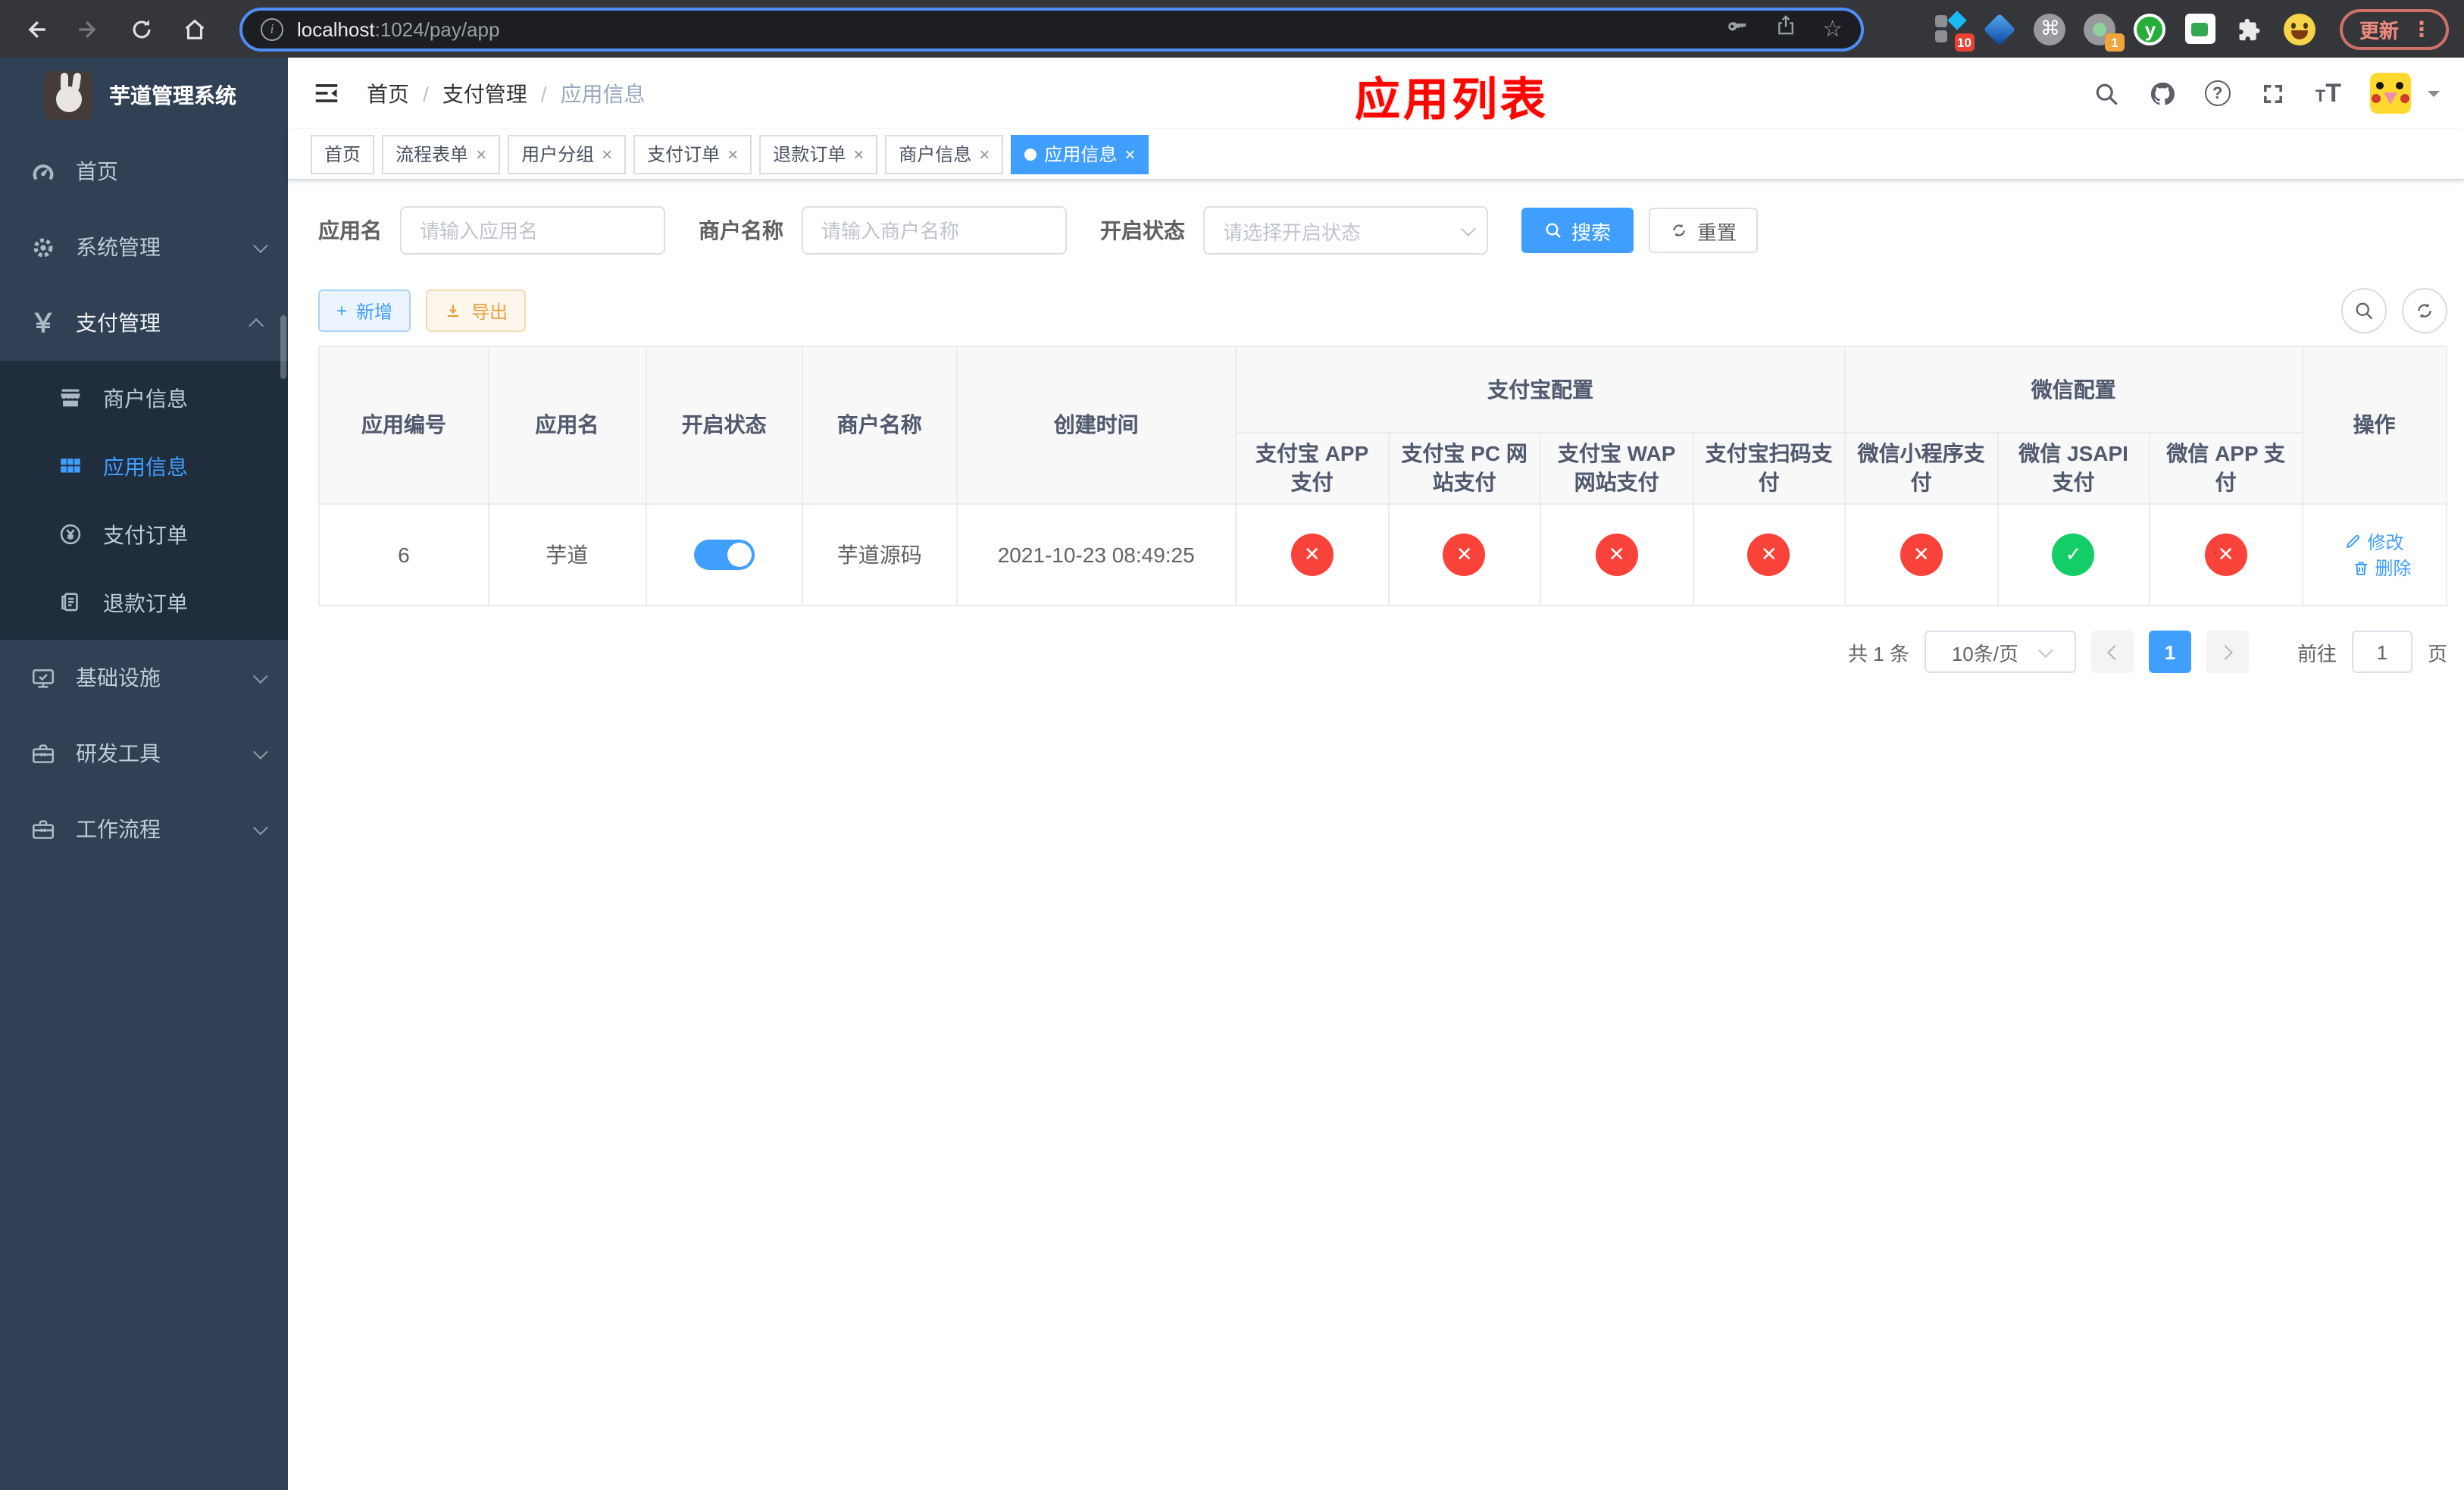 The height and width of the screenshot is (1490, 2464). What do you see at coordinates (43, 322) in the screenshot?
I see `yen-icon: ￥` at bounding box center [43, 322].